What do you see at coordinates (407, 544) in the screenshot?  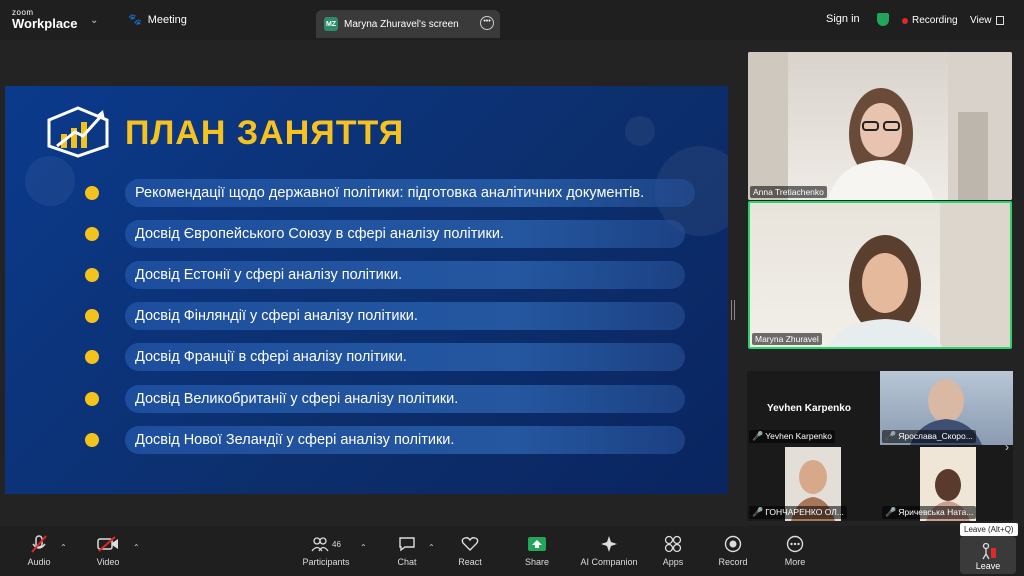 I see `chat-icon` at bounding box center [407, 544].